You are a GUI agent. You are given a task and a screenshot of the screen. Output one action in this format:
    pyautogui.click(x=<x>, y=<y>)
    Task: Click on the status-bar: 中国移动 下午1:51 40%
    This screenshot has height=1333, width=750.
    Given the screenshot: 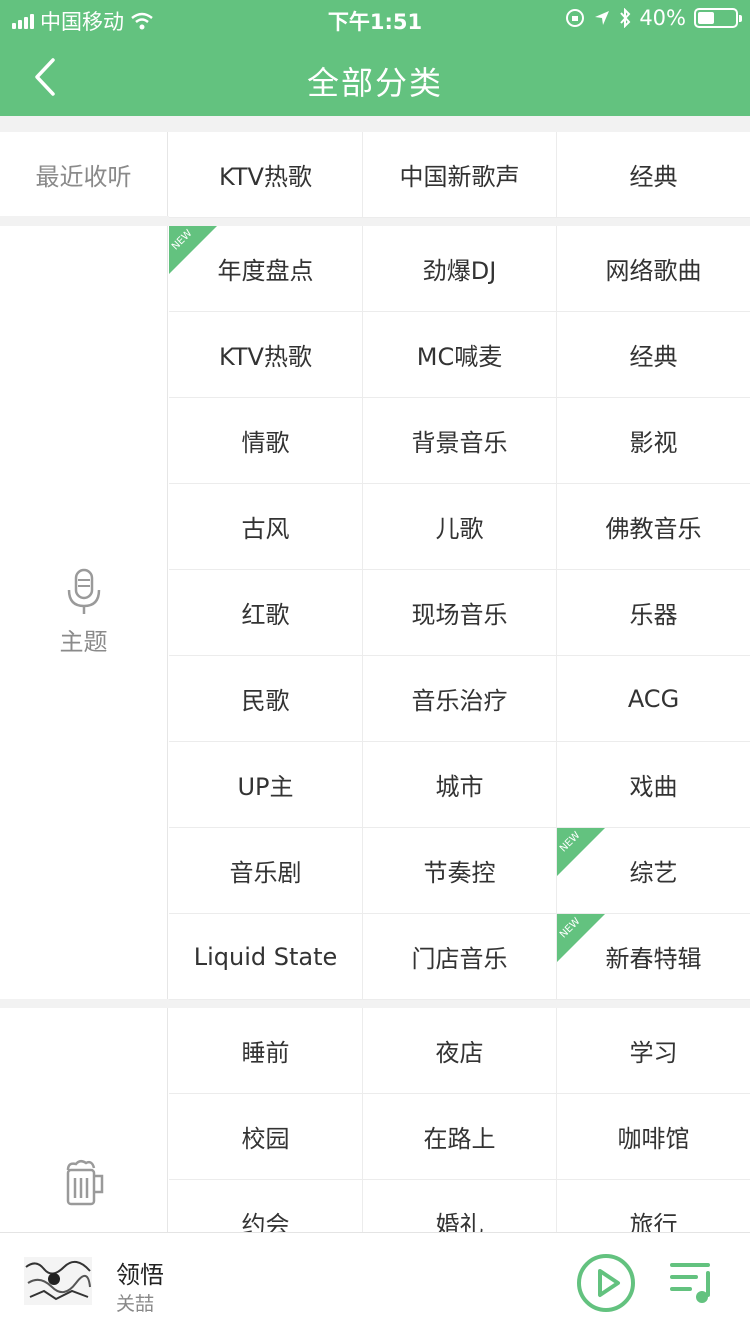 What is the action you would take?
    pyautogui.click(x=375, y=19)
    